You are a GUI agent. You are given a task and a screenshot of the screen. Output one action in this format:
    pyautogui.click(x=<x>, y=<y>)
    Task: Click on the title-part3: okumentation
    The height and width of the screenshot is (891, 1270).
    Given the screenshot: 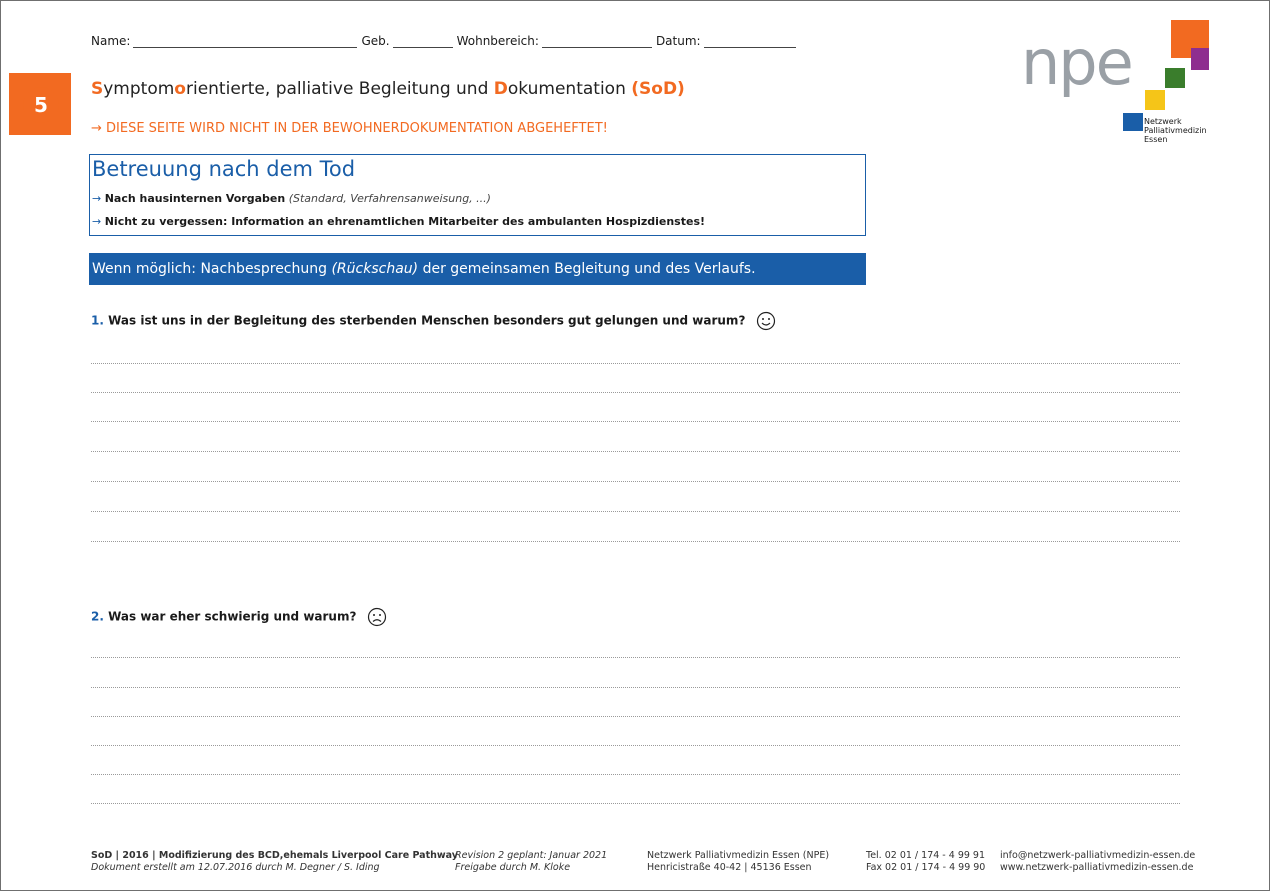 What is the action you would take?
    pyautogui.click(x=569, y=89)
    